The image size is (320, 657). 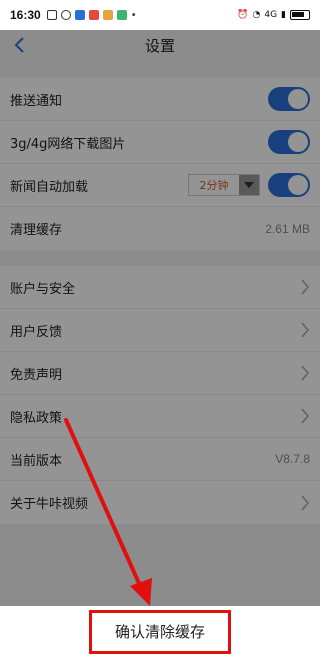 I want to click on confirm-sheet: 确认清除缓存, so click(x=160, y=631).